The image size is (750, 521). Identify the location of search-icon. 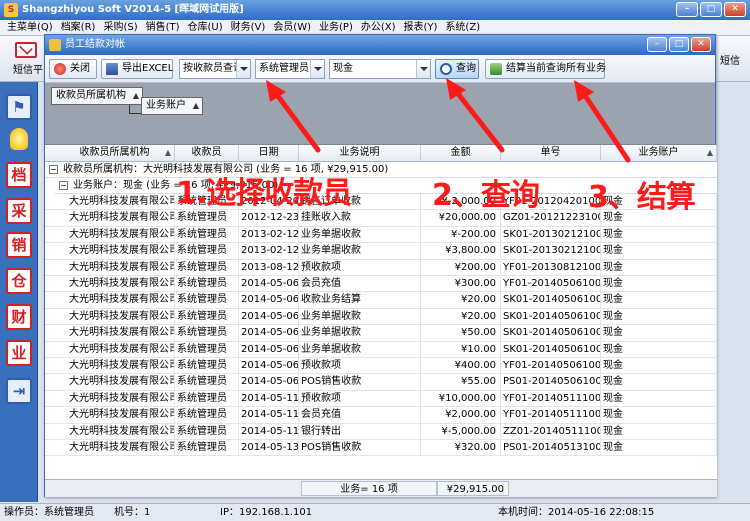
(446, 69).